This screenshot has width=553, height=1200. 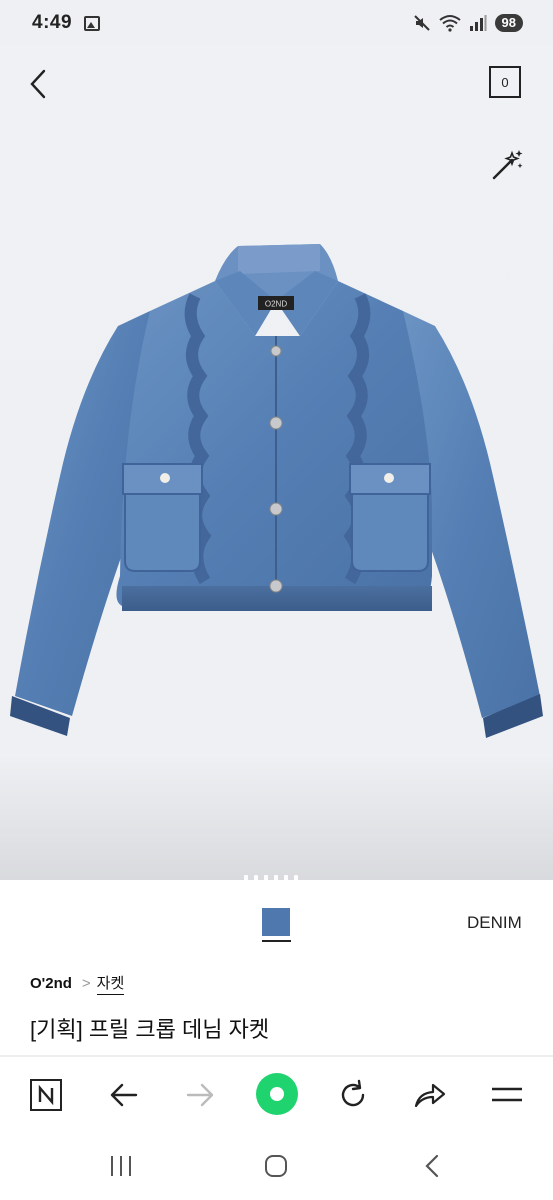 I want to click on system-home-button, so click(x=276, y=1168).